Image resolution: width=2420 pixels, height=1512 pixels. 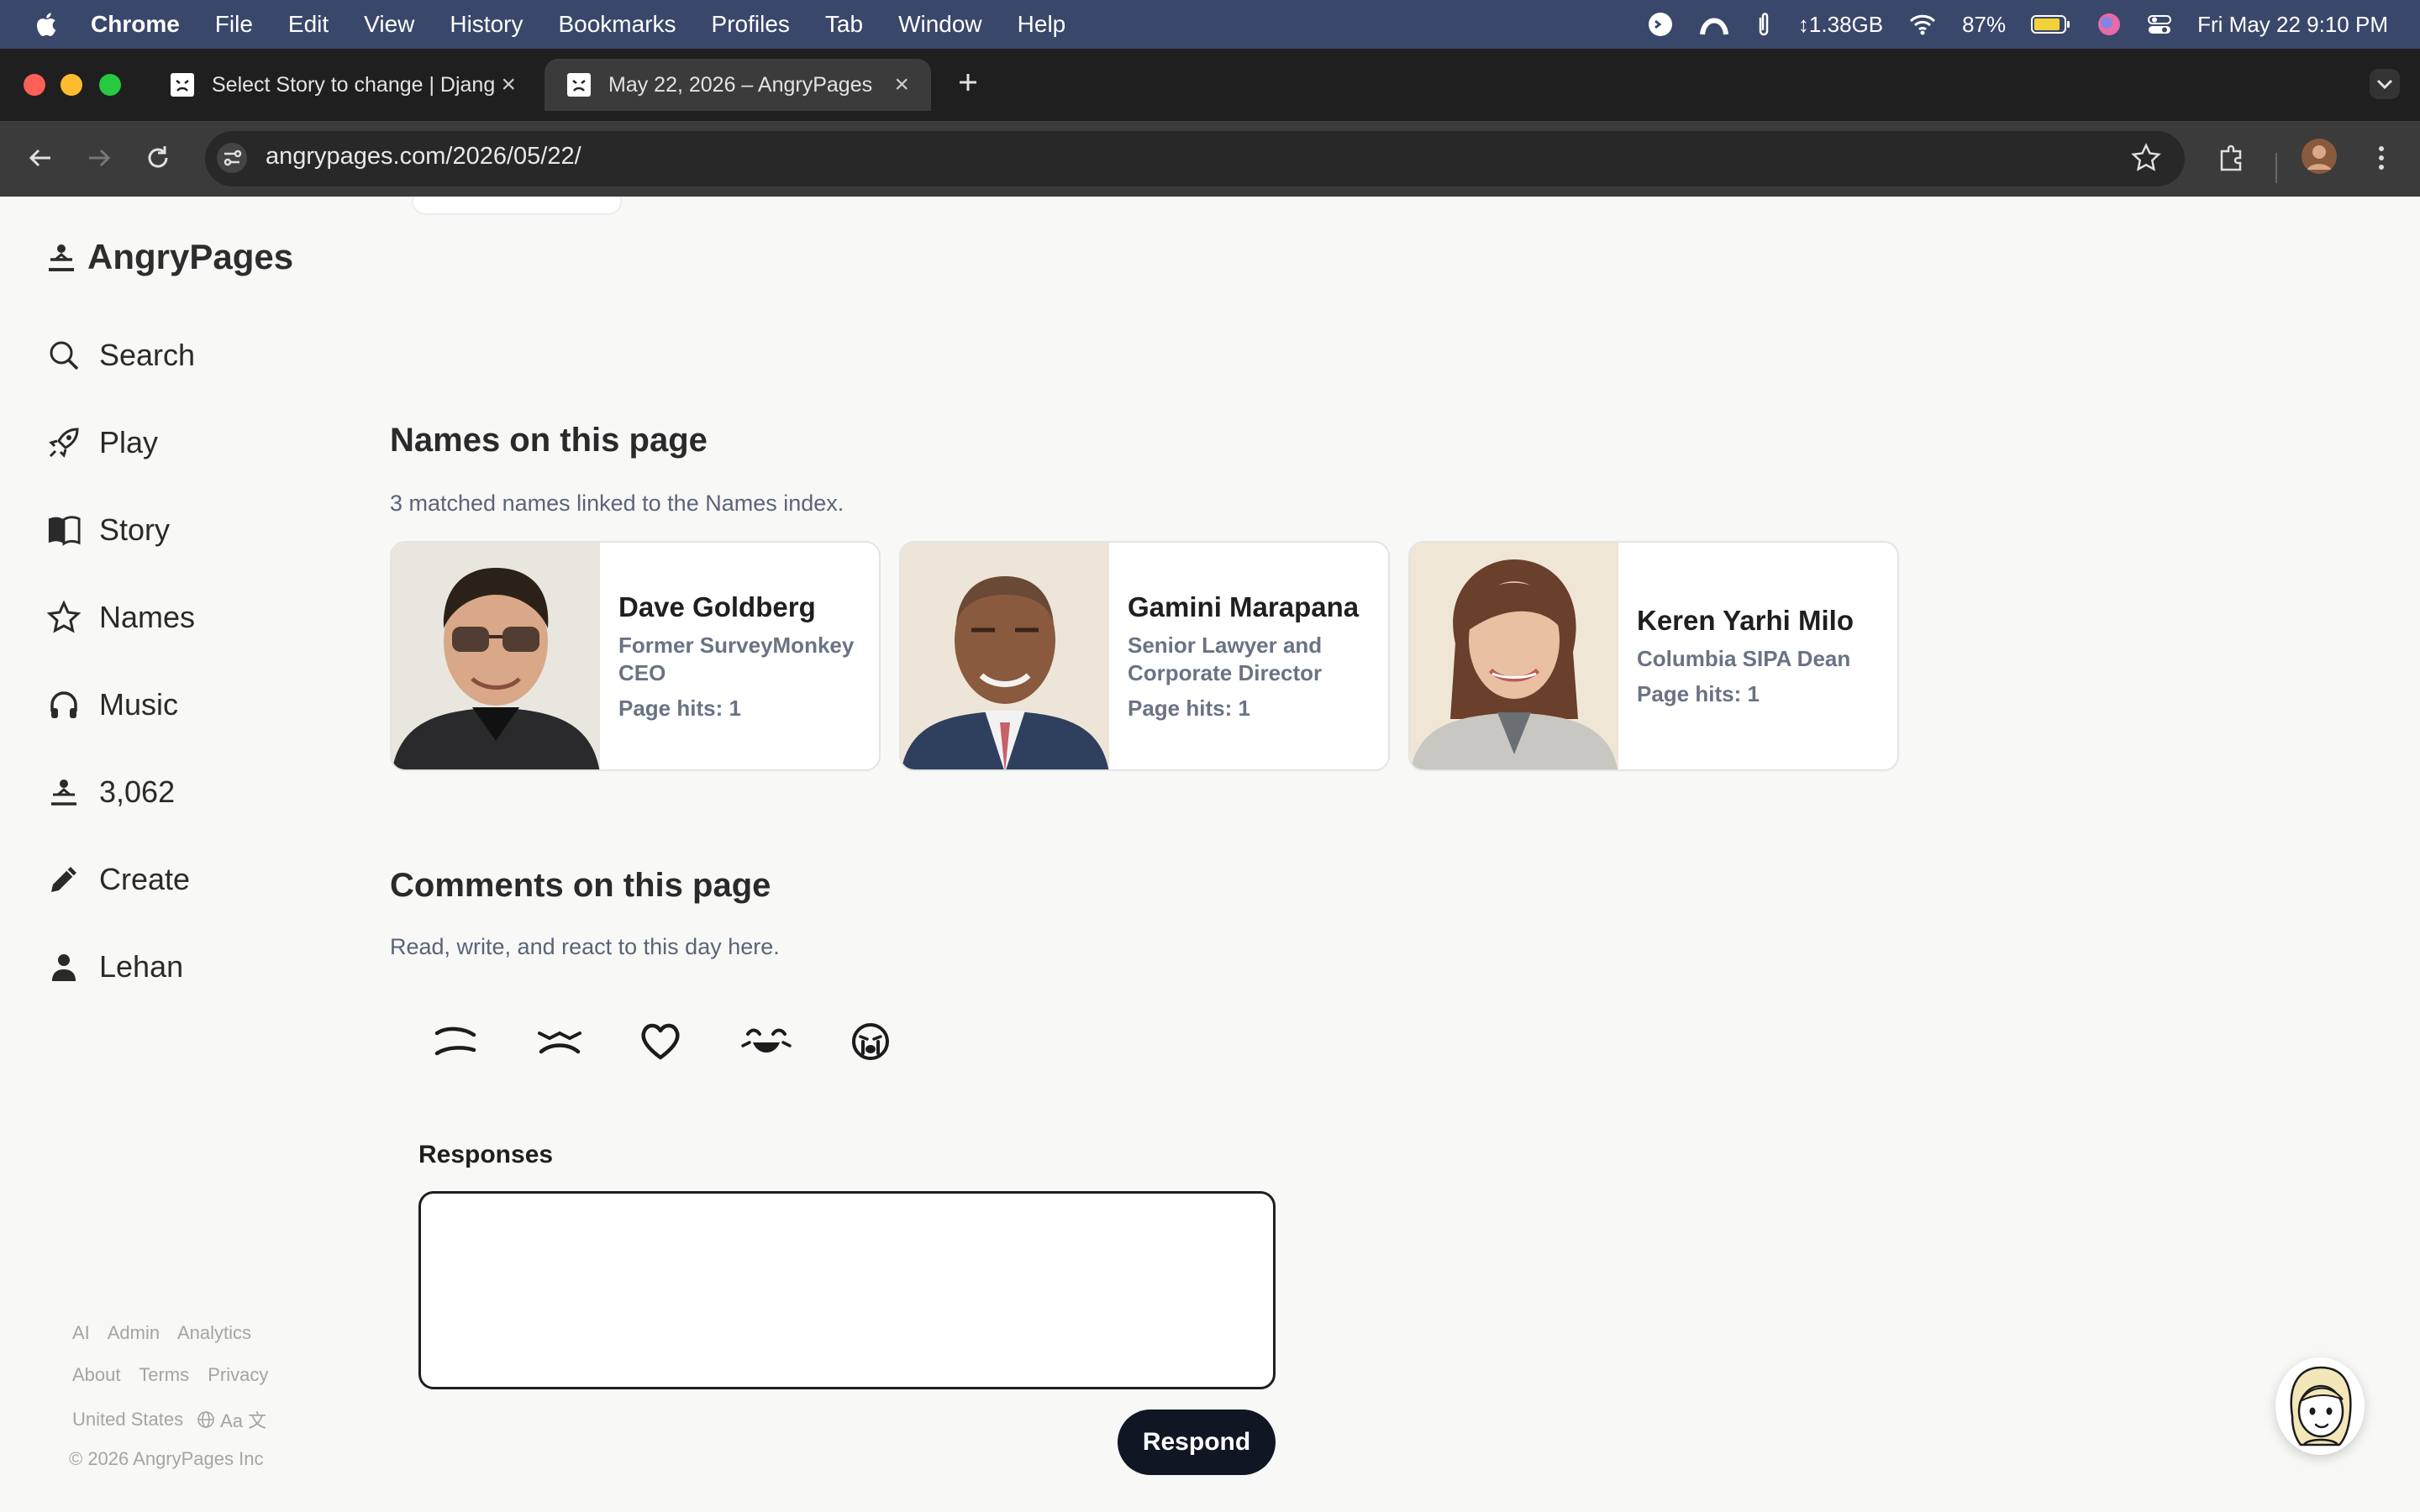 I want to click on globe-icon, so click(x=206, y=1419).